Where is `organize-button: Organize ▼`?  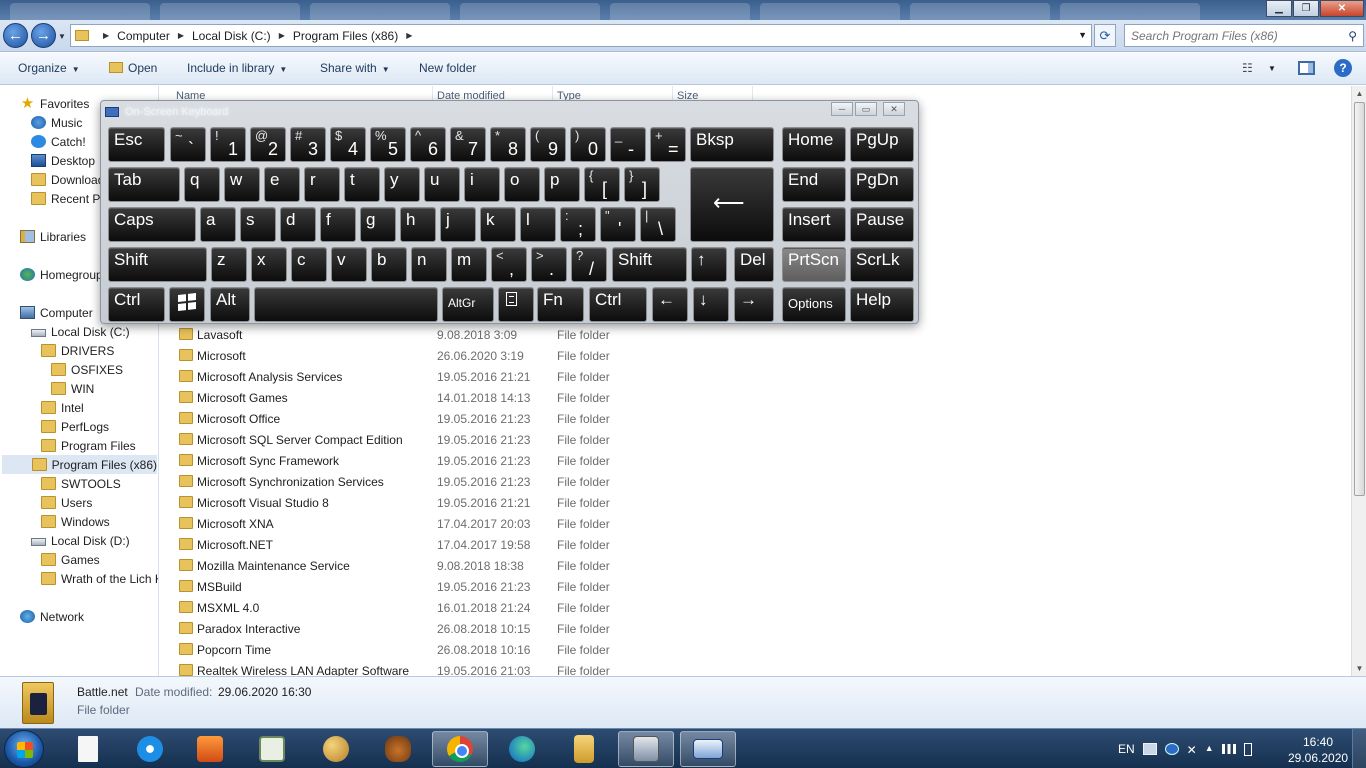
organize-button: Organize ▼ is located at coordinates (49, 68).